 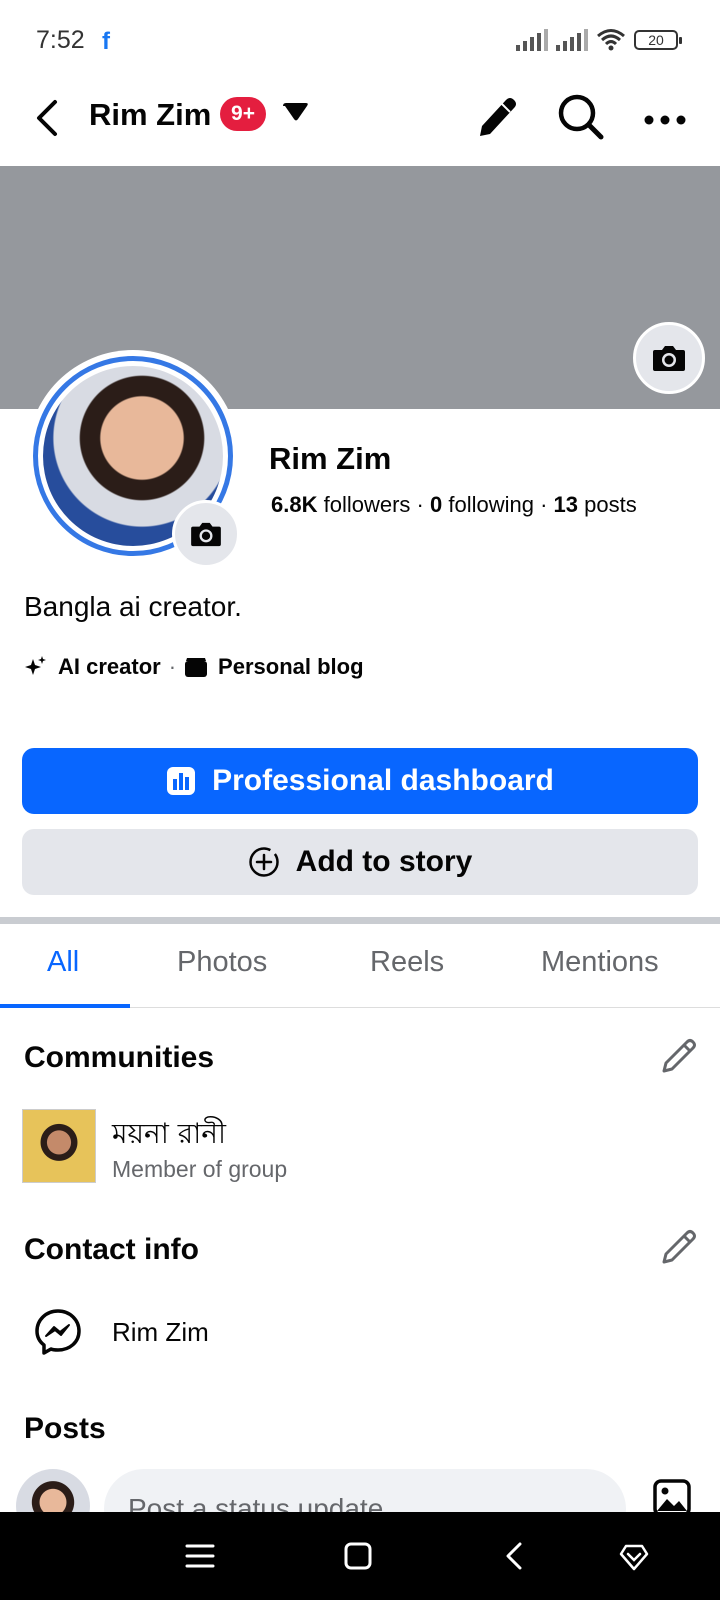 I want to click on followers-count: 6.8K, so click(x=294, y=504).